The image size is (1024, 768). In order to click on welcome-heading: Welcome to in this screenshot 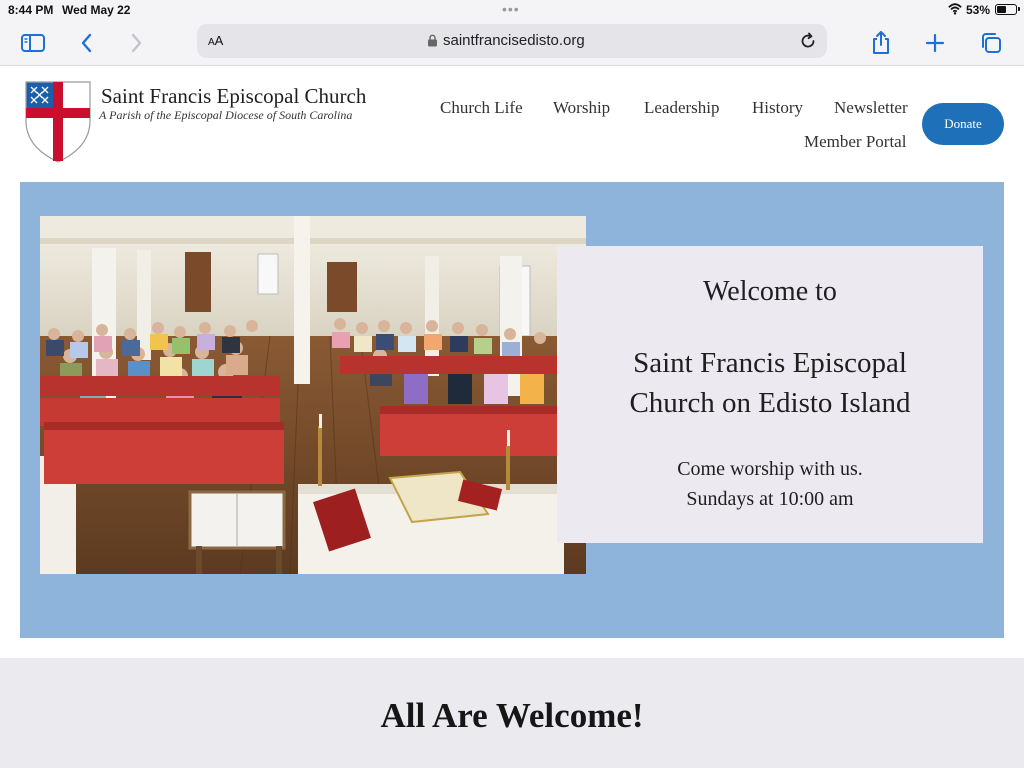, I will do `click(770, 291)`.